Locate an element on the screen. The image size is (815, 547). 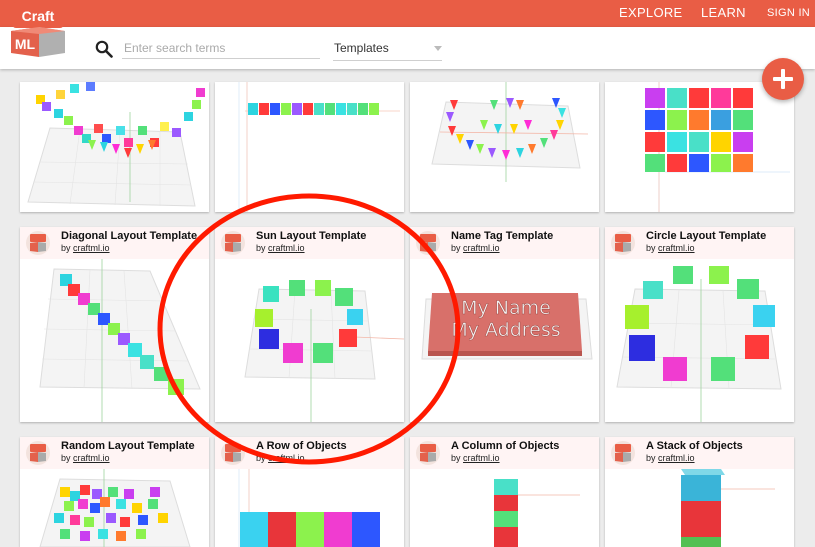
card-header: Circle Layout Template by craftml.io is located at coordinates (699, 243).